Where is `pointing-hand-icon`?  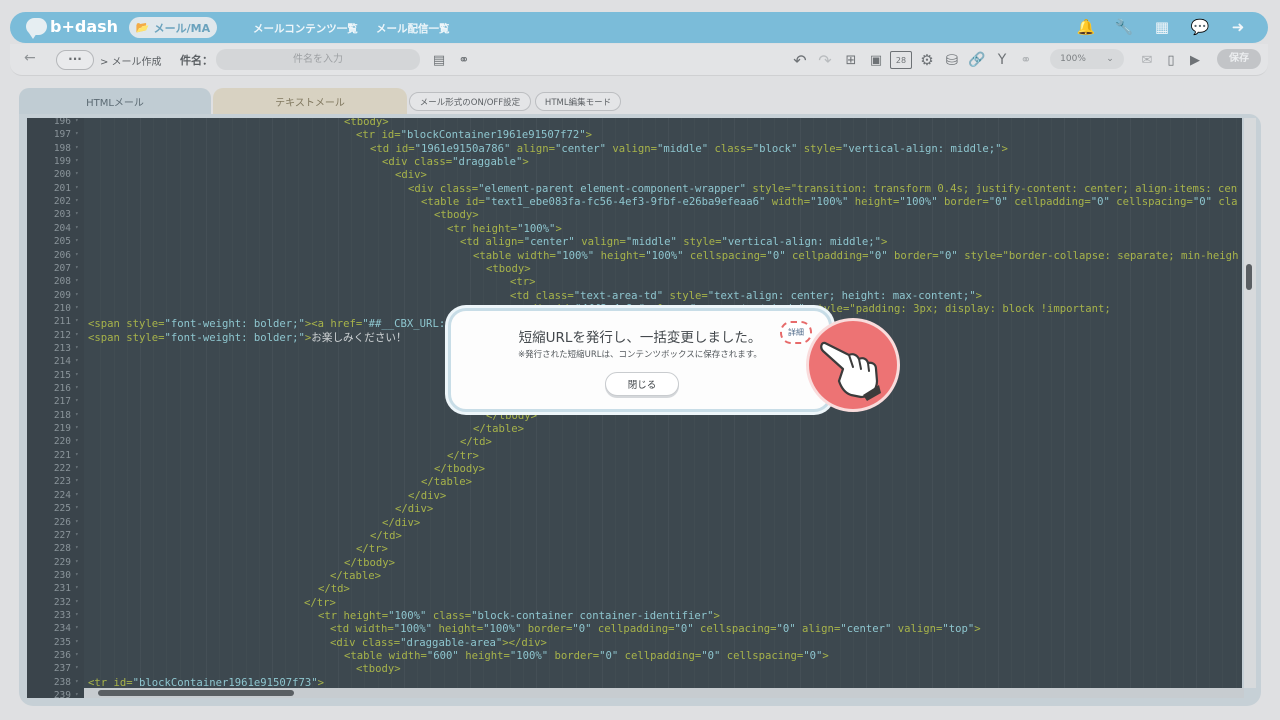 pointing-hand-icon is located at coordinates (853, 365).